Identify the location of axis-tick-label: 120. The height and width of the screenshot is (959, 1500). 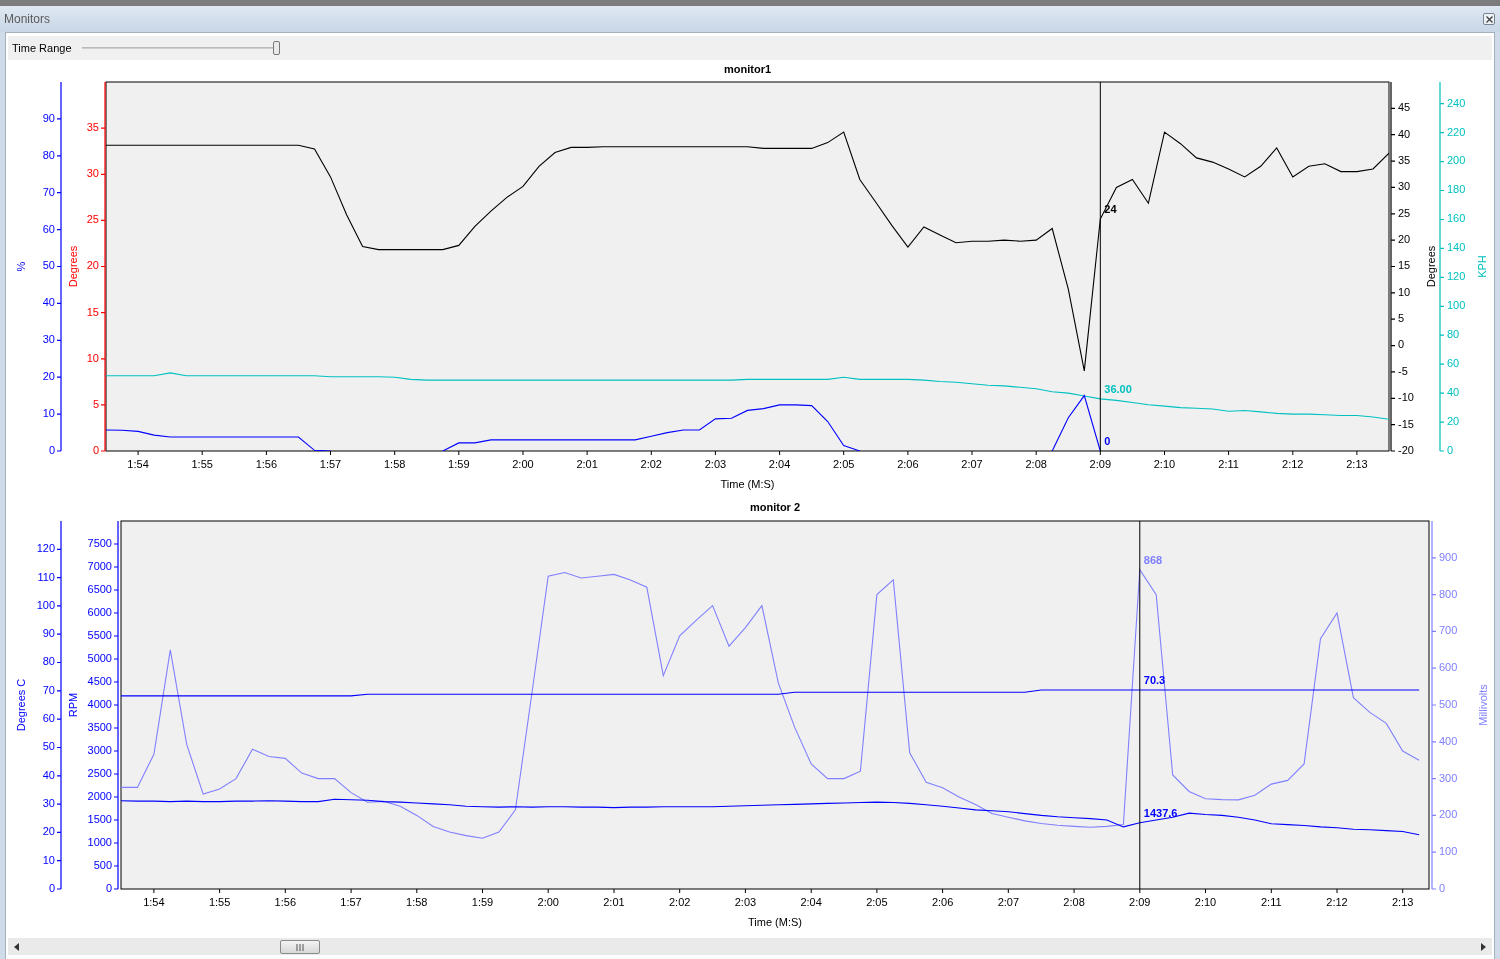
(1456, 276).